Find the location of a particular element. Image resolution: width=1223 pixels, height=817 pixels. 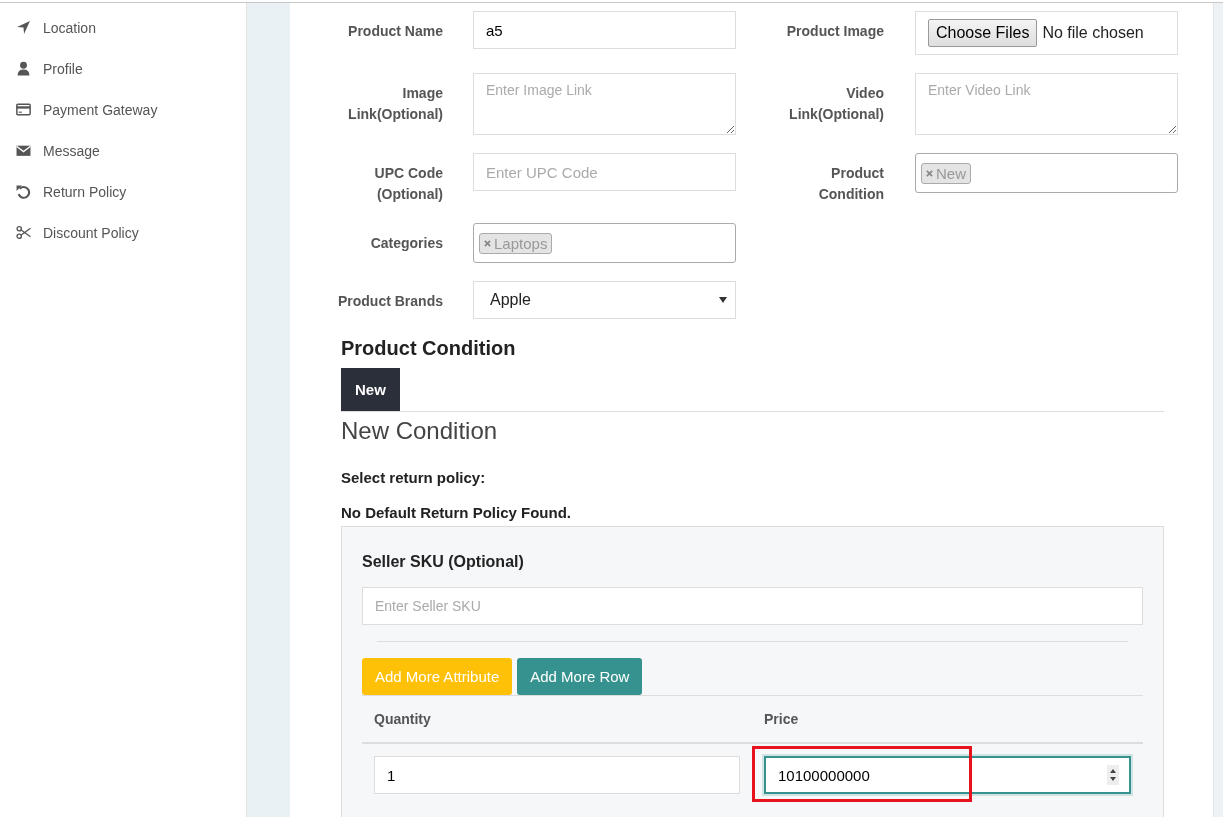

sidebar-item: Location is located at coordinates (123, 27).